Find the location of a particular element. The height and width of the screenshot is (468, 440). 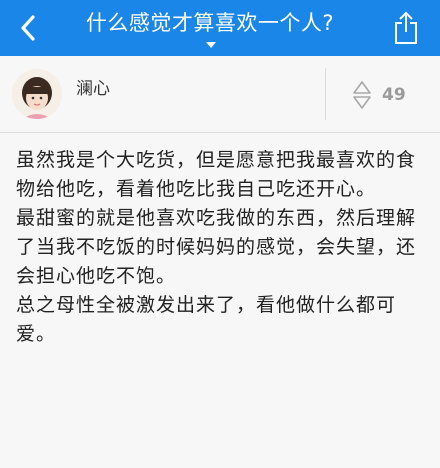

chevron-left-icon is located at coordinates (28, 28).